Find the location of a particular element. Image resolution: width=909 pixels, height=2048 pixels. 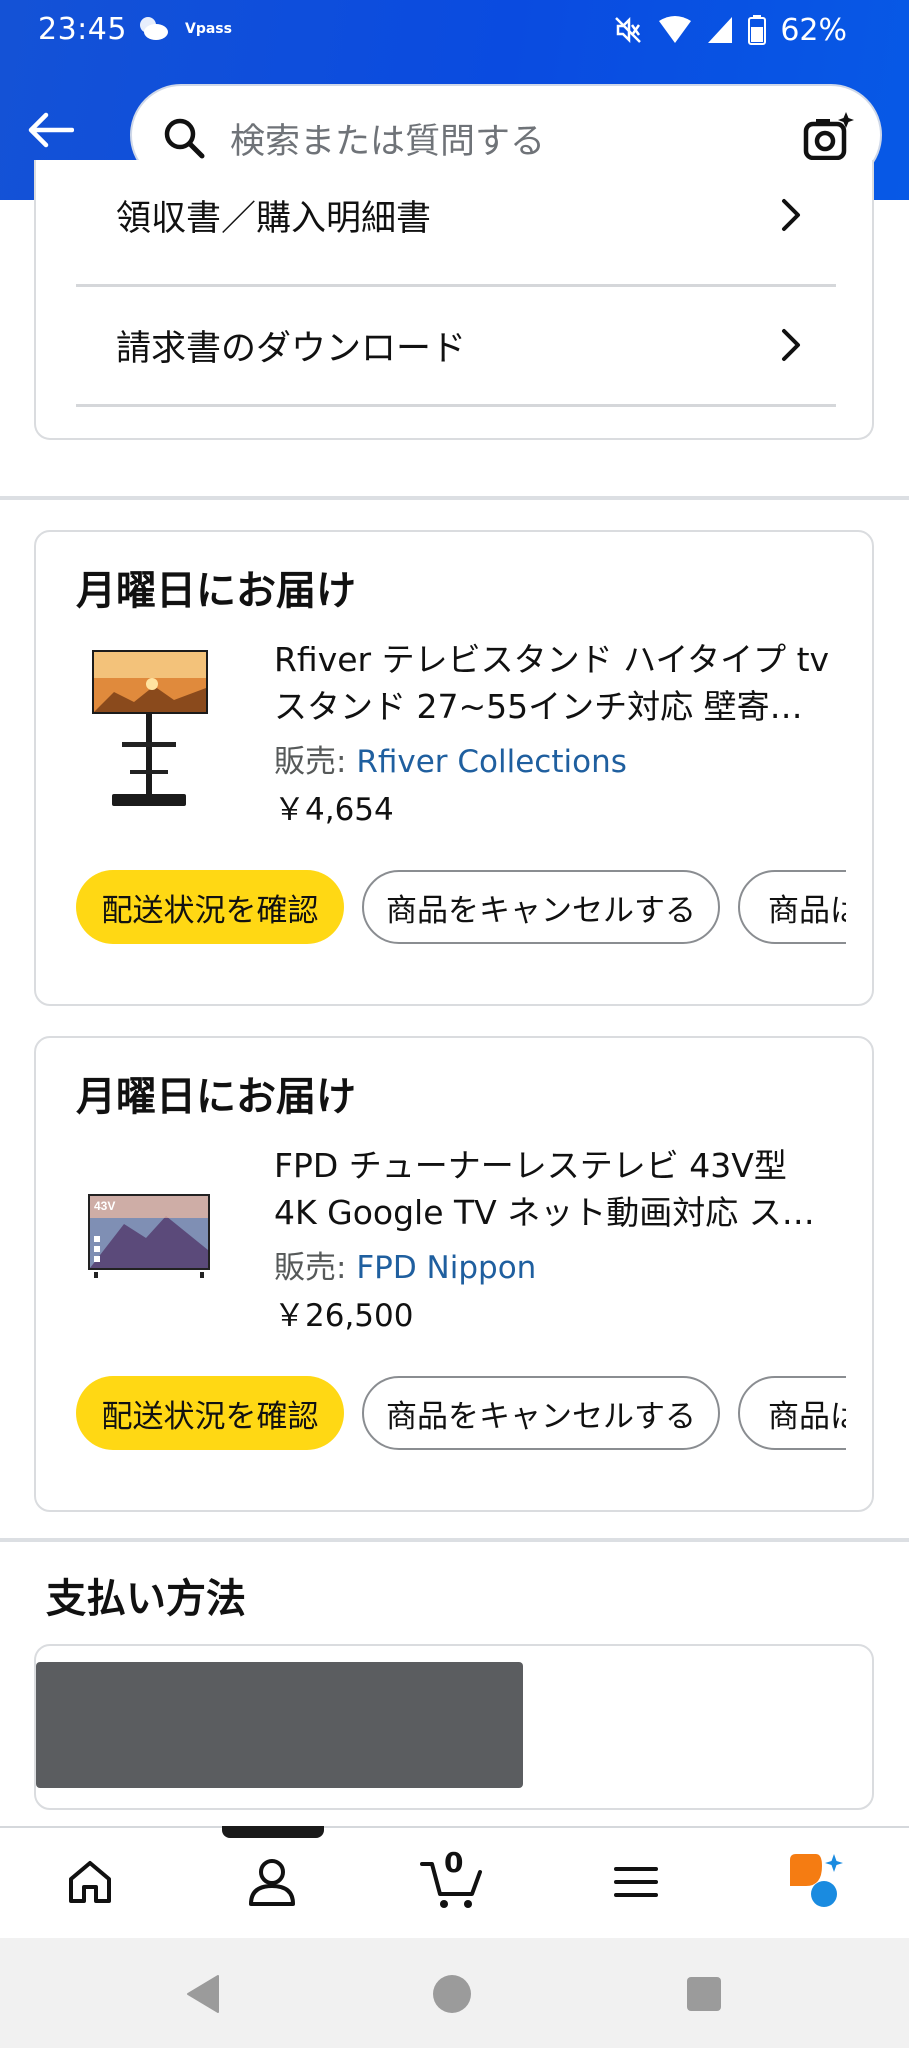

payment-method-title: 支払い方法 is located at coordinates (146, 1599).